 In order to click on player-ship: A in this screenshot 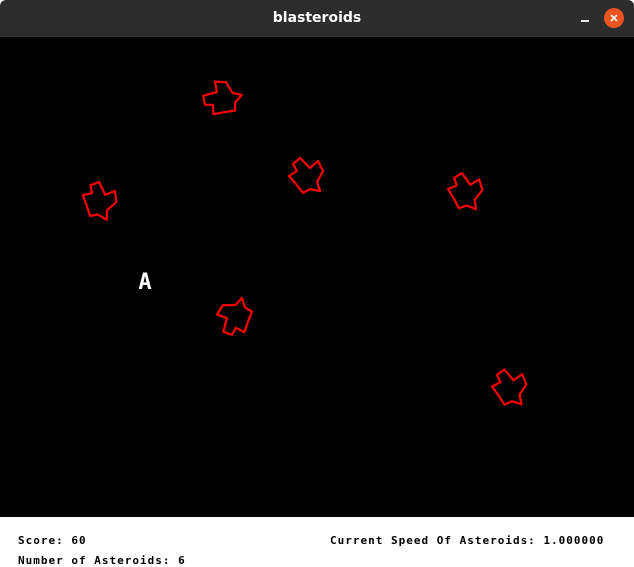, I will do `click(144, 282)`.